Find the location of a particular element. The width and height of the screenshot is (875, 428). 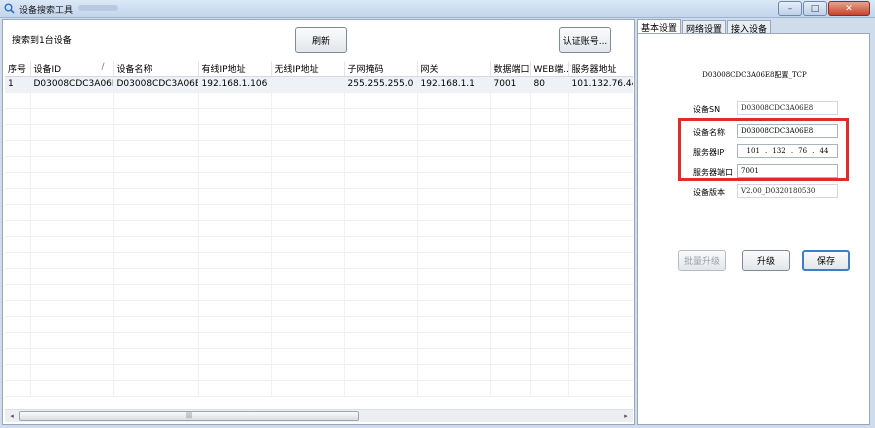

column-header: 无线IP地址 is located at coordinates (308, 69).